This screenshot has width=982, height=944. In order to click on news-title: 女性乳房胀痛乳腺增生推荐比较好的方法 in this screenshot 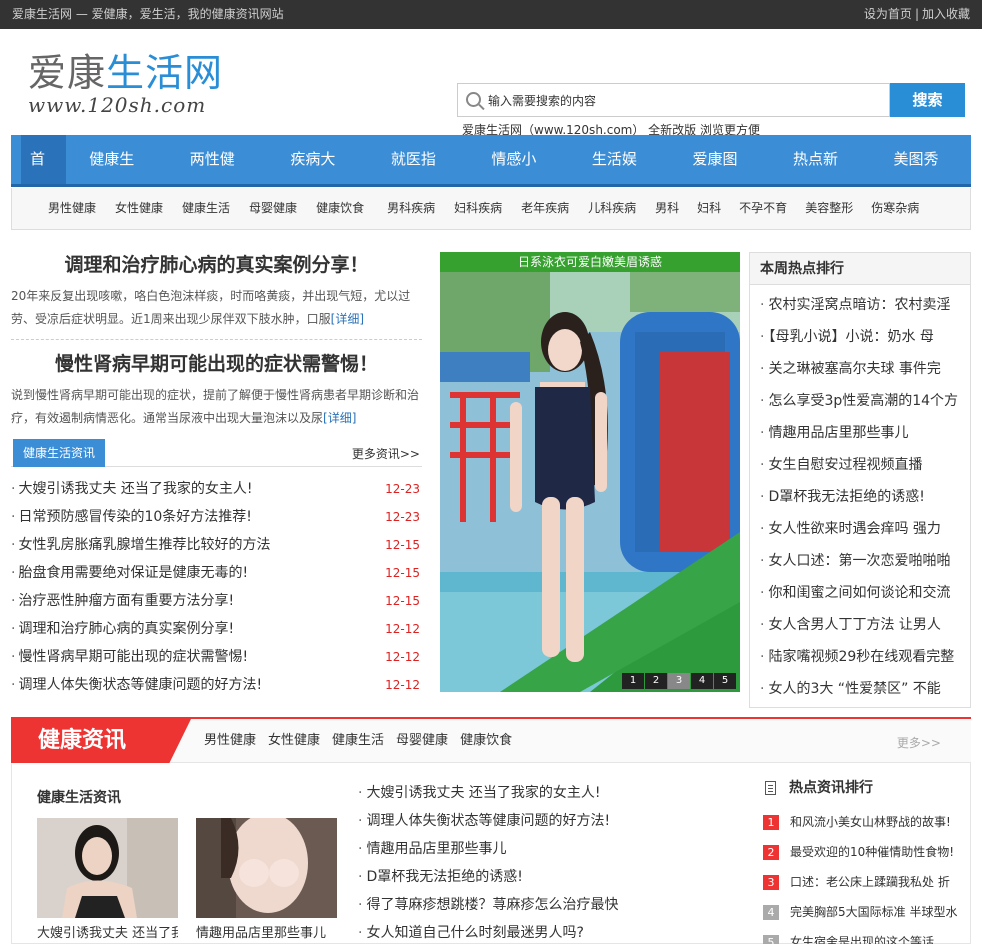, I will do `click(140, 545)`.